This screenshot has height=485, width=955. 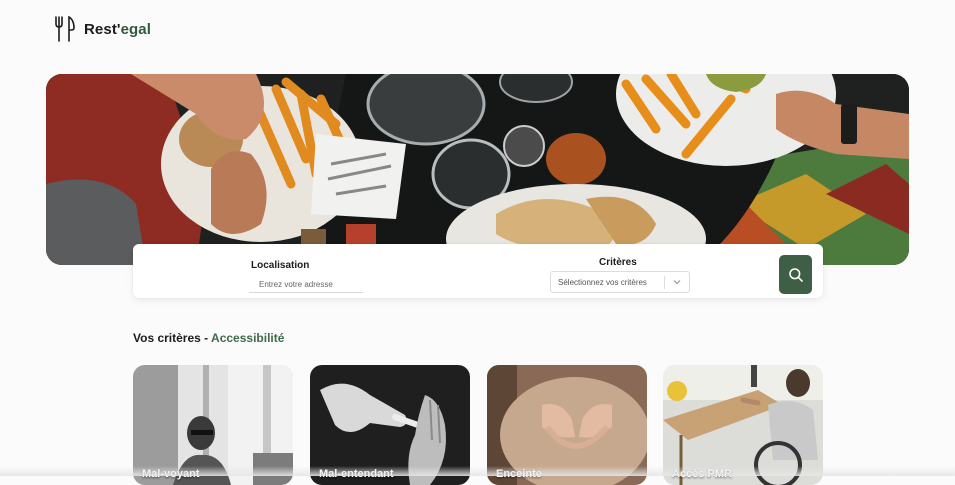 What do you see at coordinates (677, 282) in the screenshot?
I see `chevron-down-icon` at bounding box center [677, 282].